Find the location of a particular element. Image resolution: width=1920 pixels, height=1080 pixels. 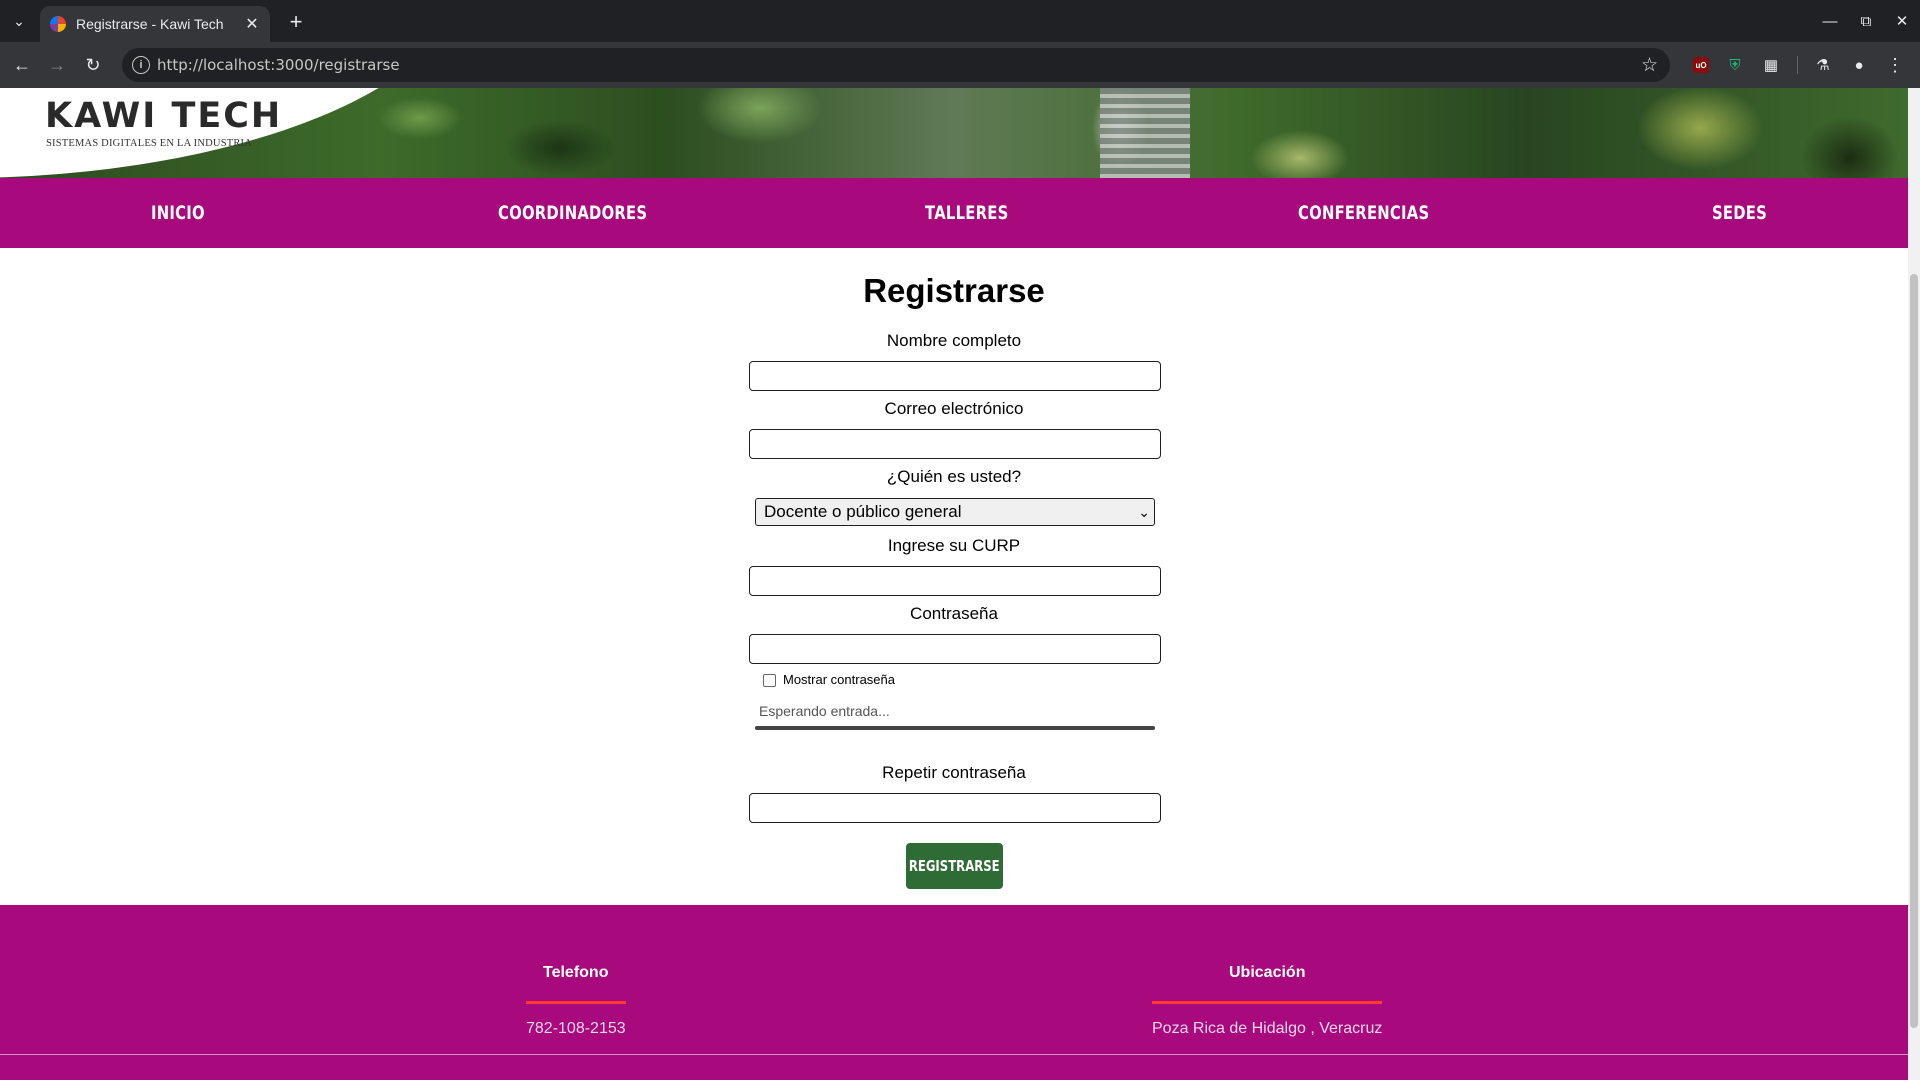

browser-menu-icon: ⋮ is located at coordinates (1895, 65).